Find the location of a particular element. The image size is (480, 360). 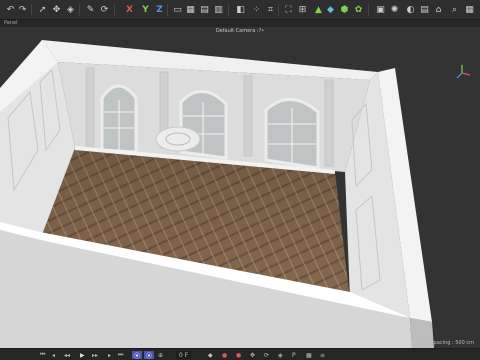

prev-frame-icon: ◂◂ is located at coordinates (67, 355).